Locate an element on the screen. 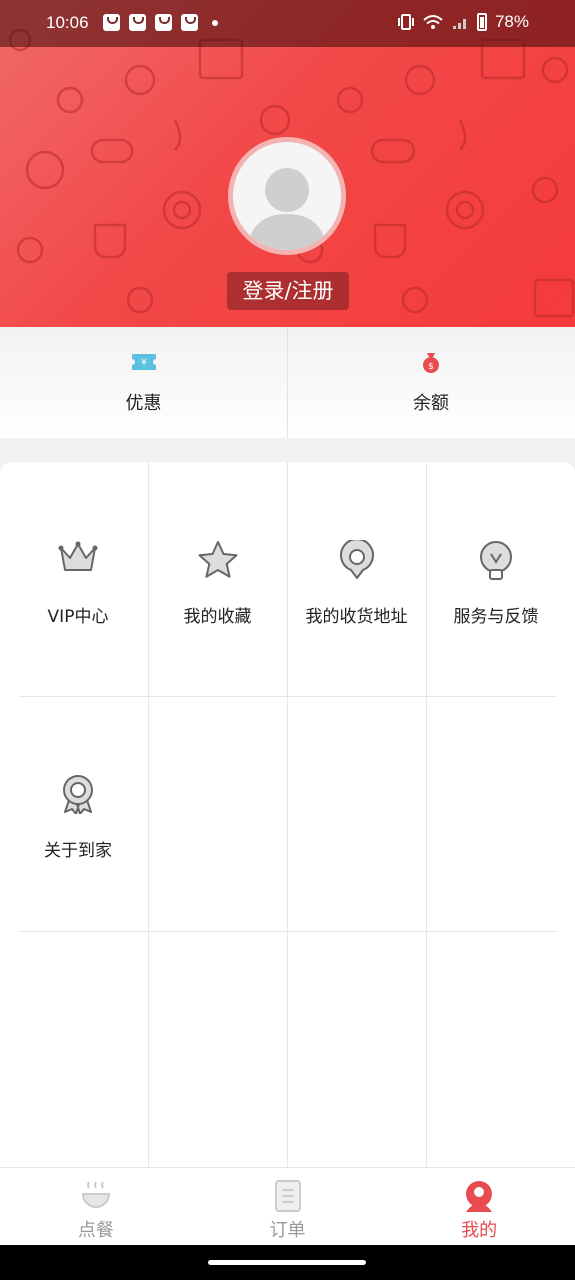 The width and height of the screenshot is (575, 1280). menu-item-label: 我的收货地址 is located at coordinates (356, 617).